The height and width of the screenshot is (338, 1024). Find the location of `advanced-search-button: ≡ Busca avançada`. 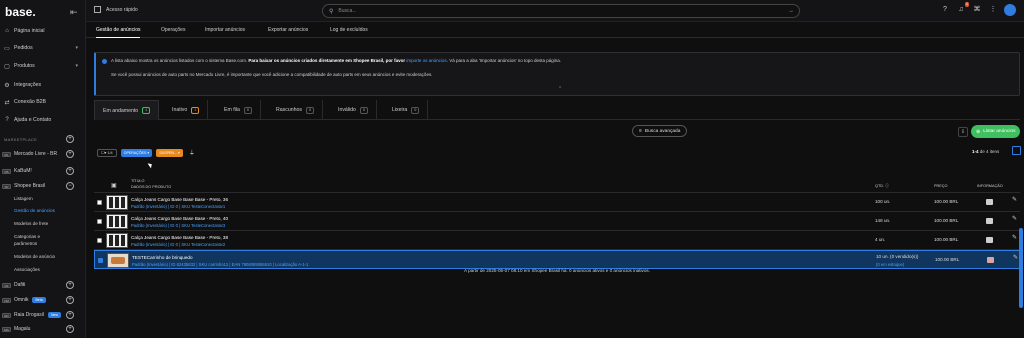

advanced-search-button: ≡ Busca avançada is located at coordinates (660, 131).